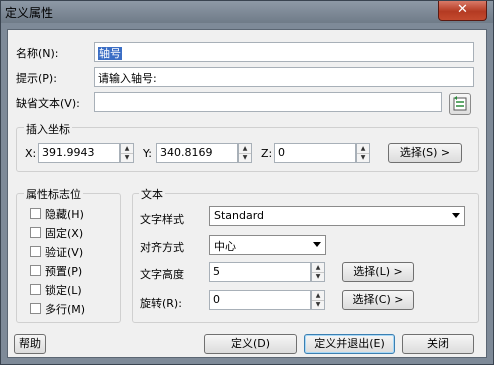  I want to click on z-label: Z:, so click(267, 153).